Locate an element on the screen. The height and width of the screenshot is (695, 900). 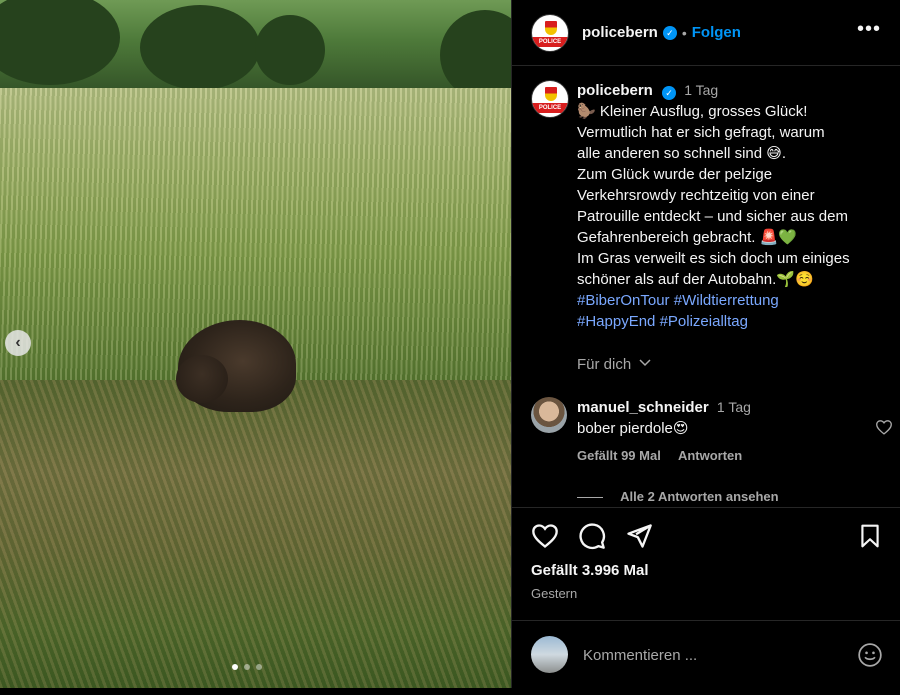
caption-line: Im Gras verweilt es sich doch um einiges is located at coordinates (713, 258).